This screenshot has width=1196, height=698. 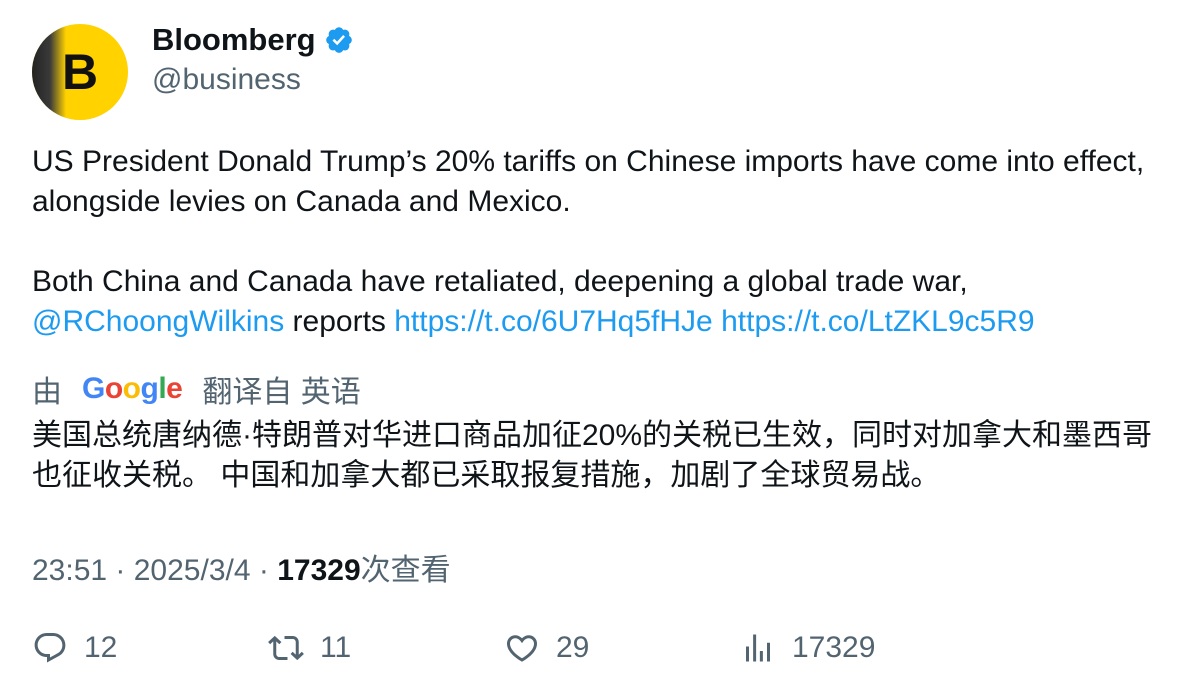 I want to click on avatar-letter: B, so click(x=80, y=72).